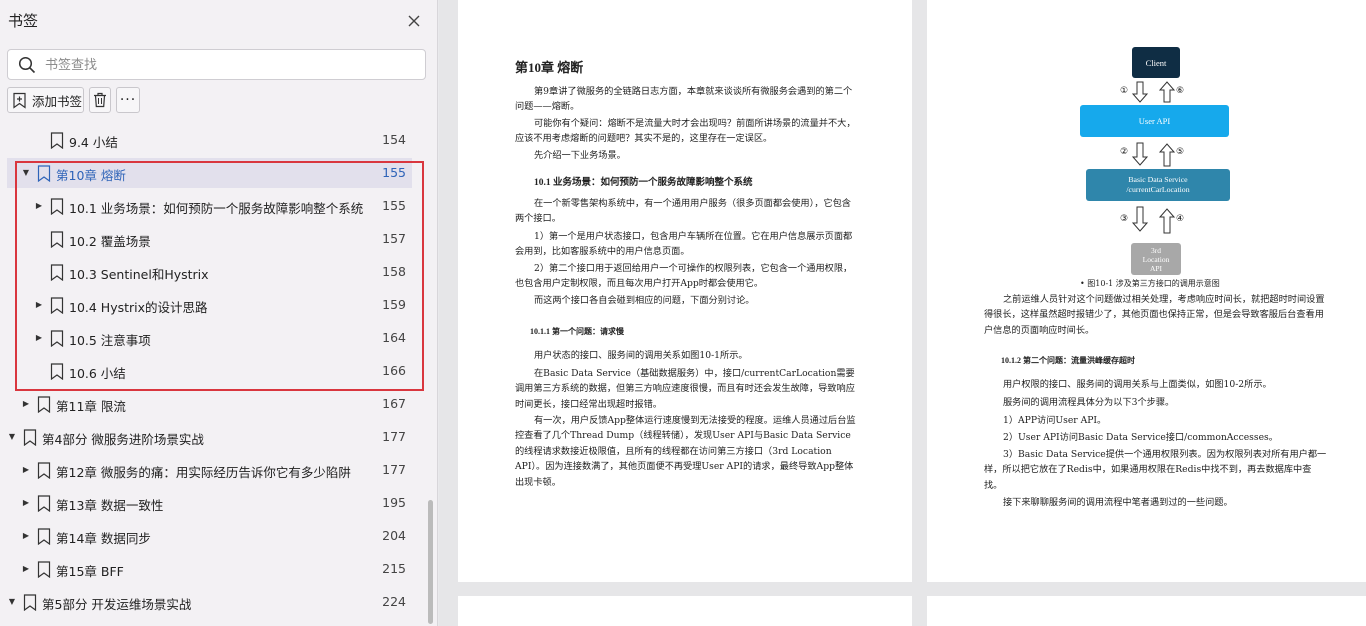 The image size is (1366, 626). Describe the element at coordinates (394, 403) in the screenshot. I see `bookmark-page-number: 167` at that location.